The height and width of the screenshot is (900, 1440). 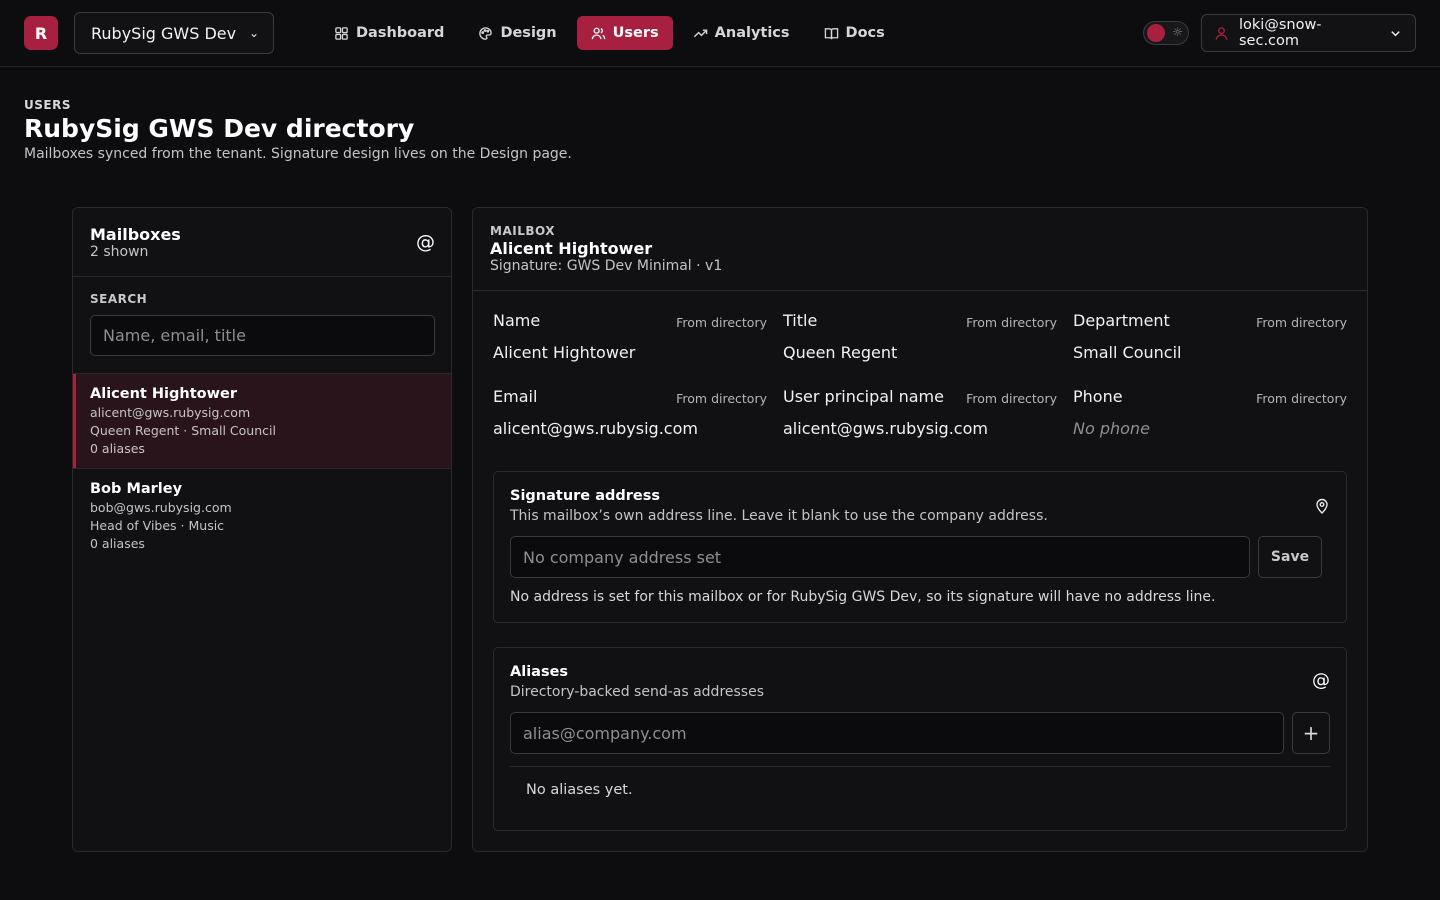 I want to click on field-department: Department From directory Small Council, so click(x=1210, y=341).